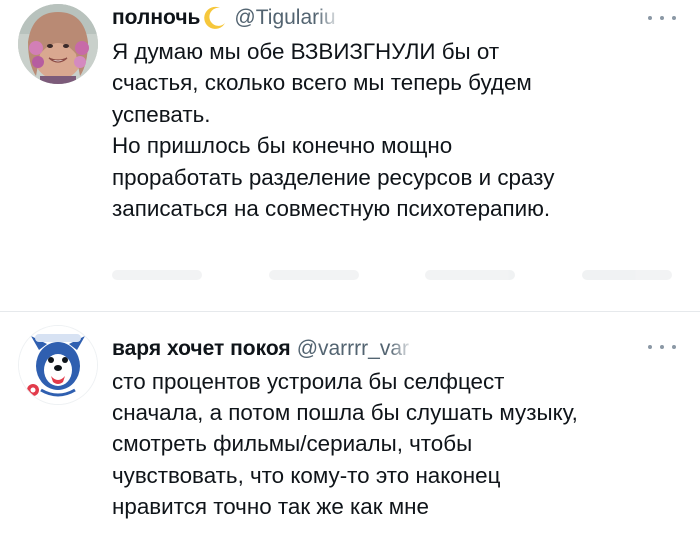 This screenshot has width=700, height=538. Describe the element at coordinates (270, 506) in the screenshot. I see `tweet-line: нравится точно так же как мне` at that location.